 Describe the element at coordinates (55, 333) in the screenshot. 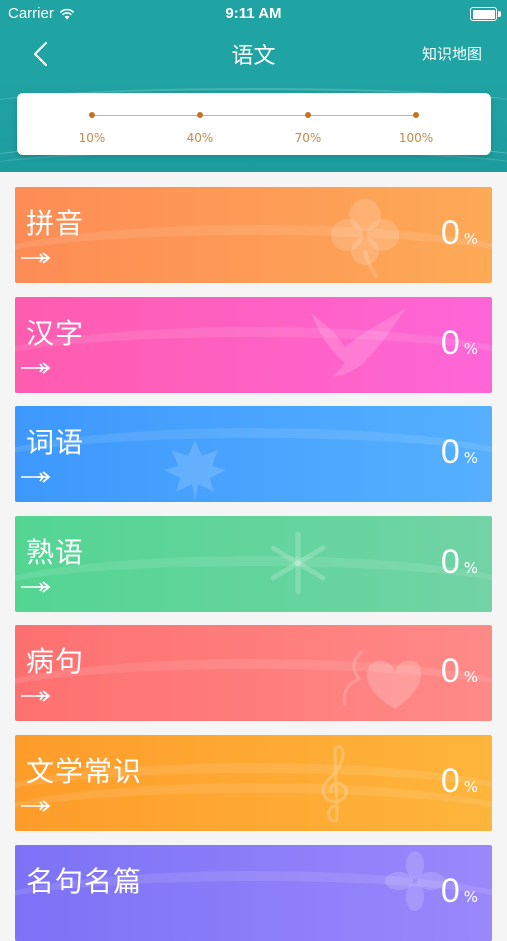

I see `category-name: 汉字` at that location.